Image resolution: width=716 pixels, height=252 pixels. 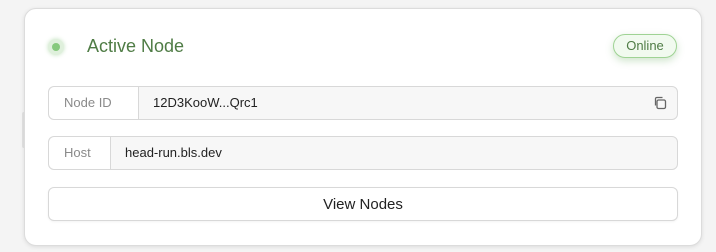 I want to click on node-id-value: 12D3KooW...Qrc1, so click(x=205, y=102).